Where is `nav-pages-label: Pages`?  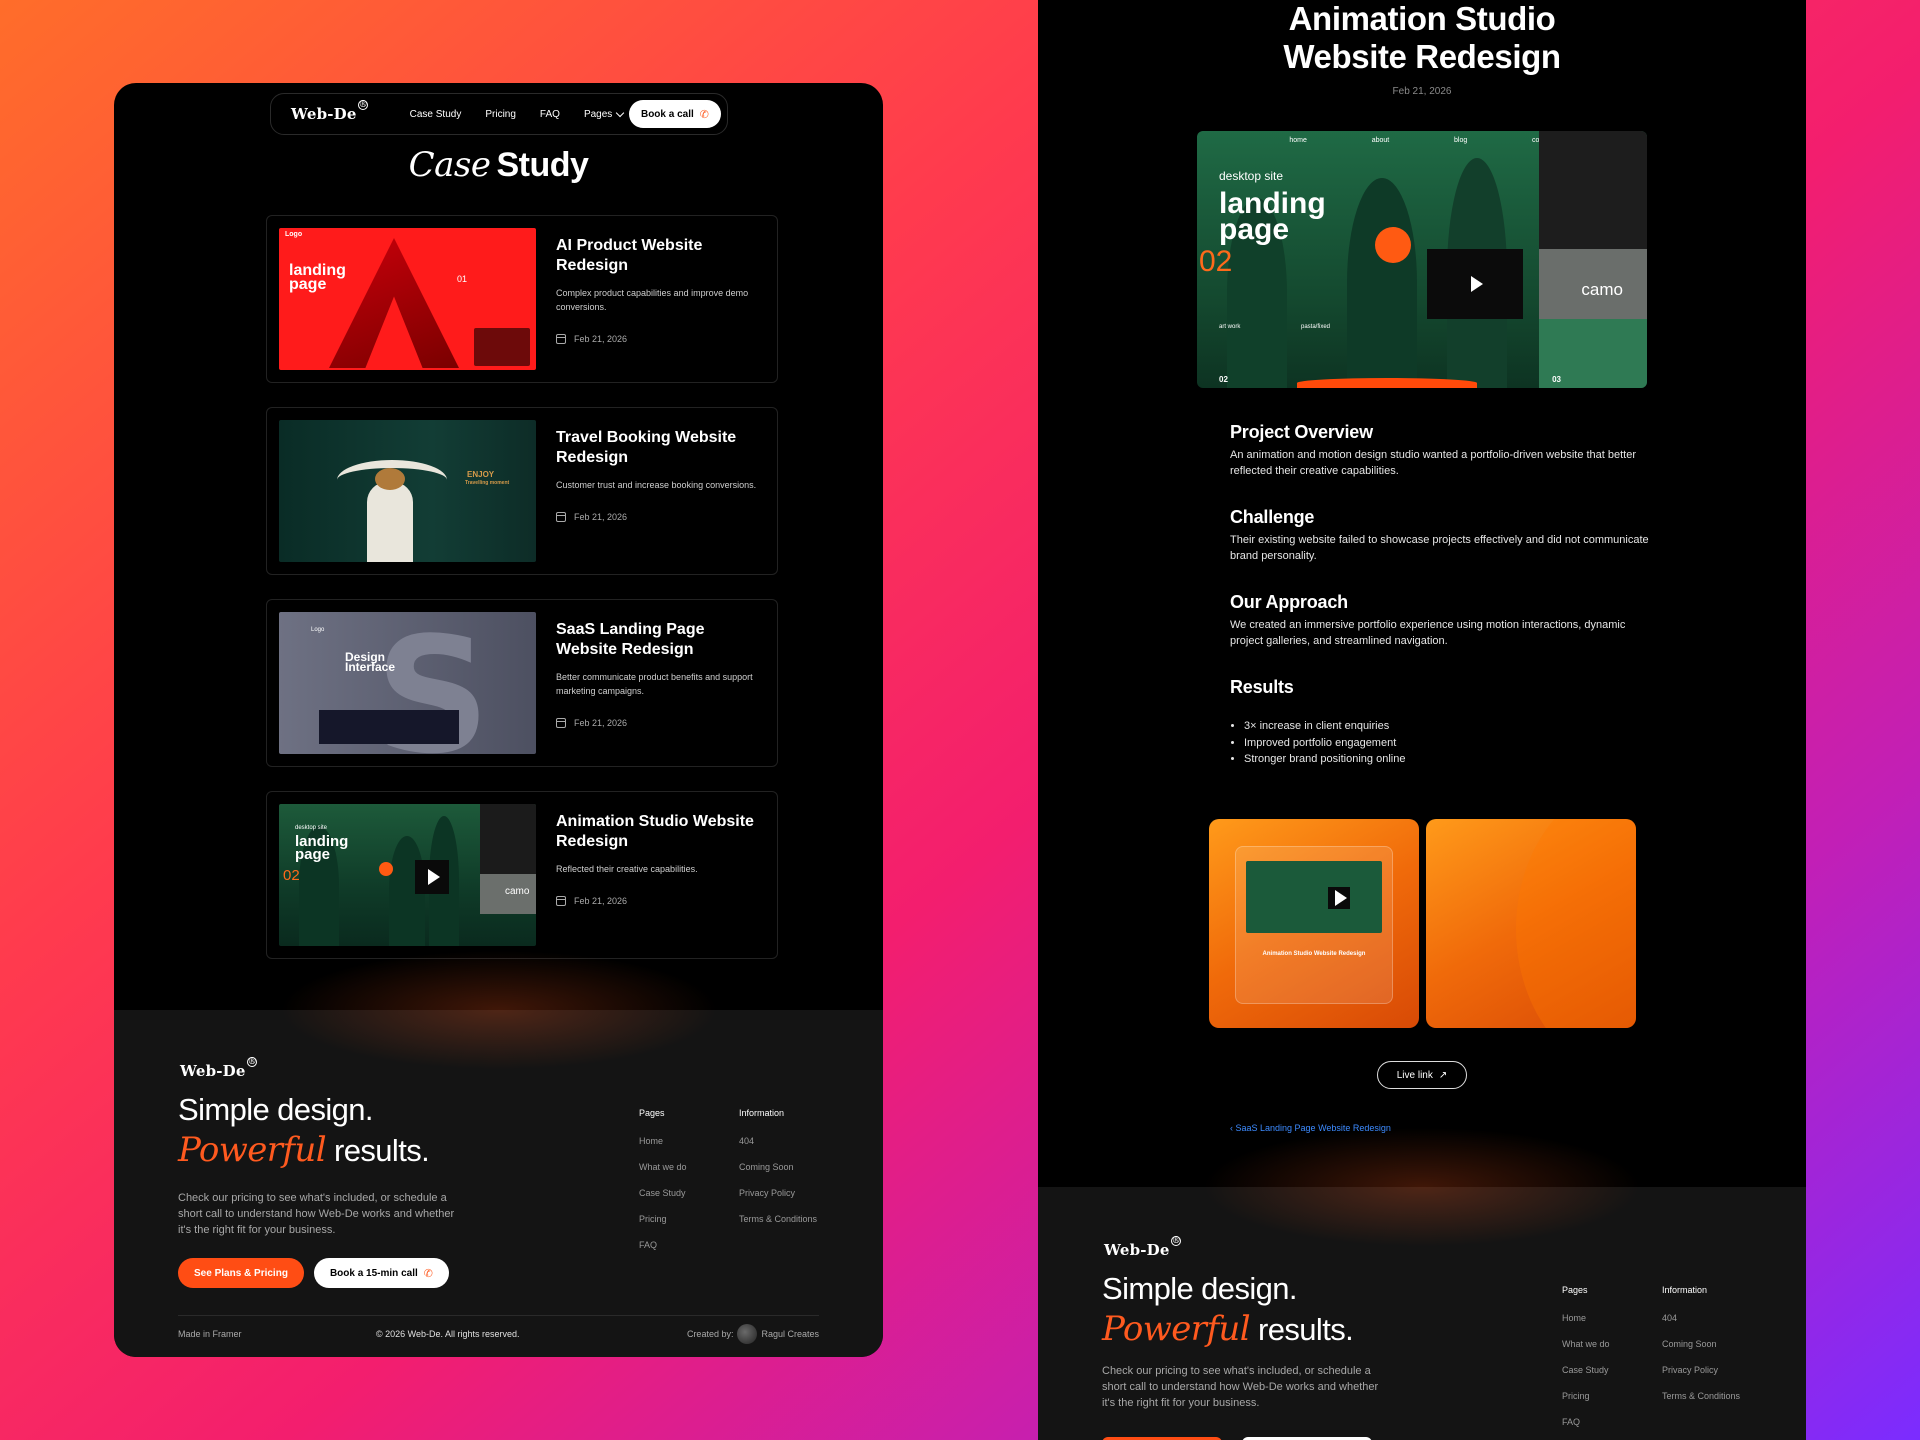
nav-pages-label: Pages is located at coordinates (598, 114).